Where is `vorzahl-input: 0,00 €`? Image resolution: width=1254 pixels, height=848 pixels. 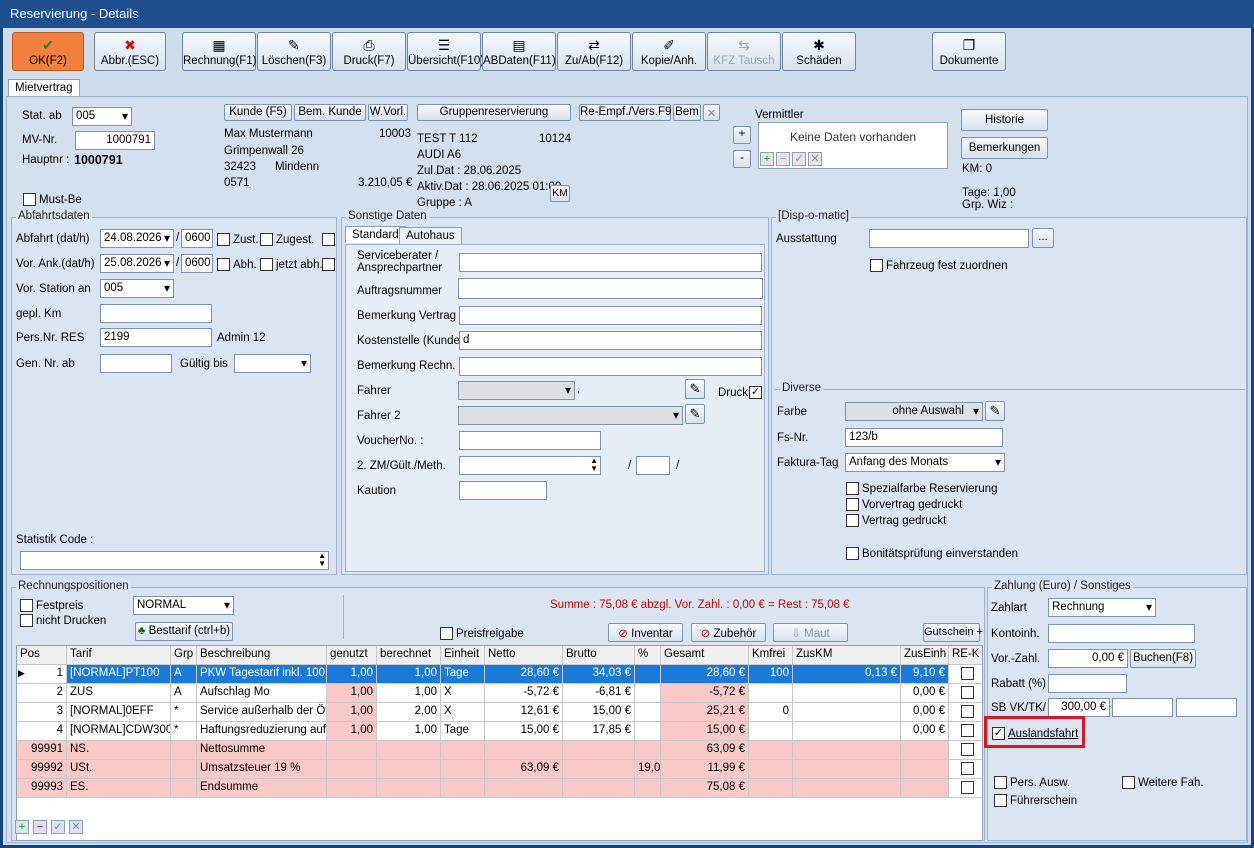
vorzahl-input: 0,00 € is located at coordinates (1088, 658).